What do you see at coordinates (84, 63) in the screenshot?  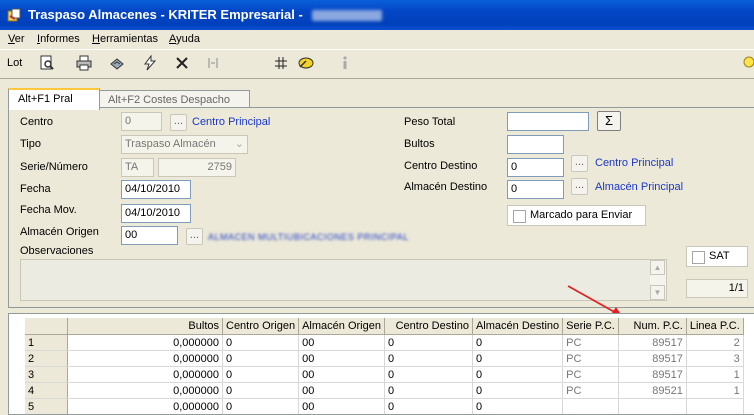 I see `printer-icon` at bounding box center [84, 63].